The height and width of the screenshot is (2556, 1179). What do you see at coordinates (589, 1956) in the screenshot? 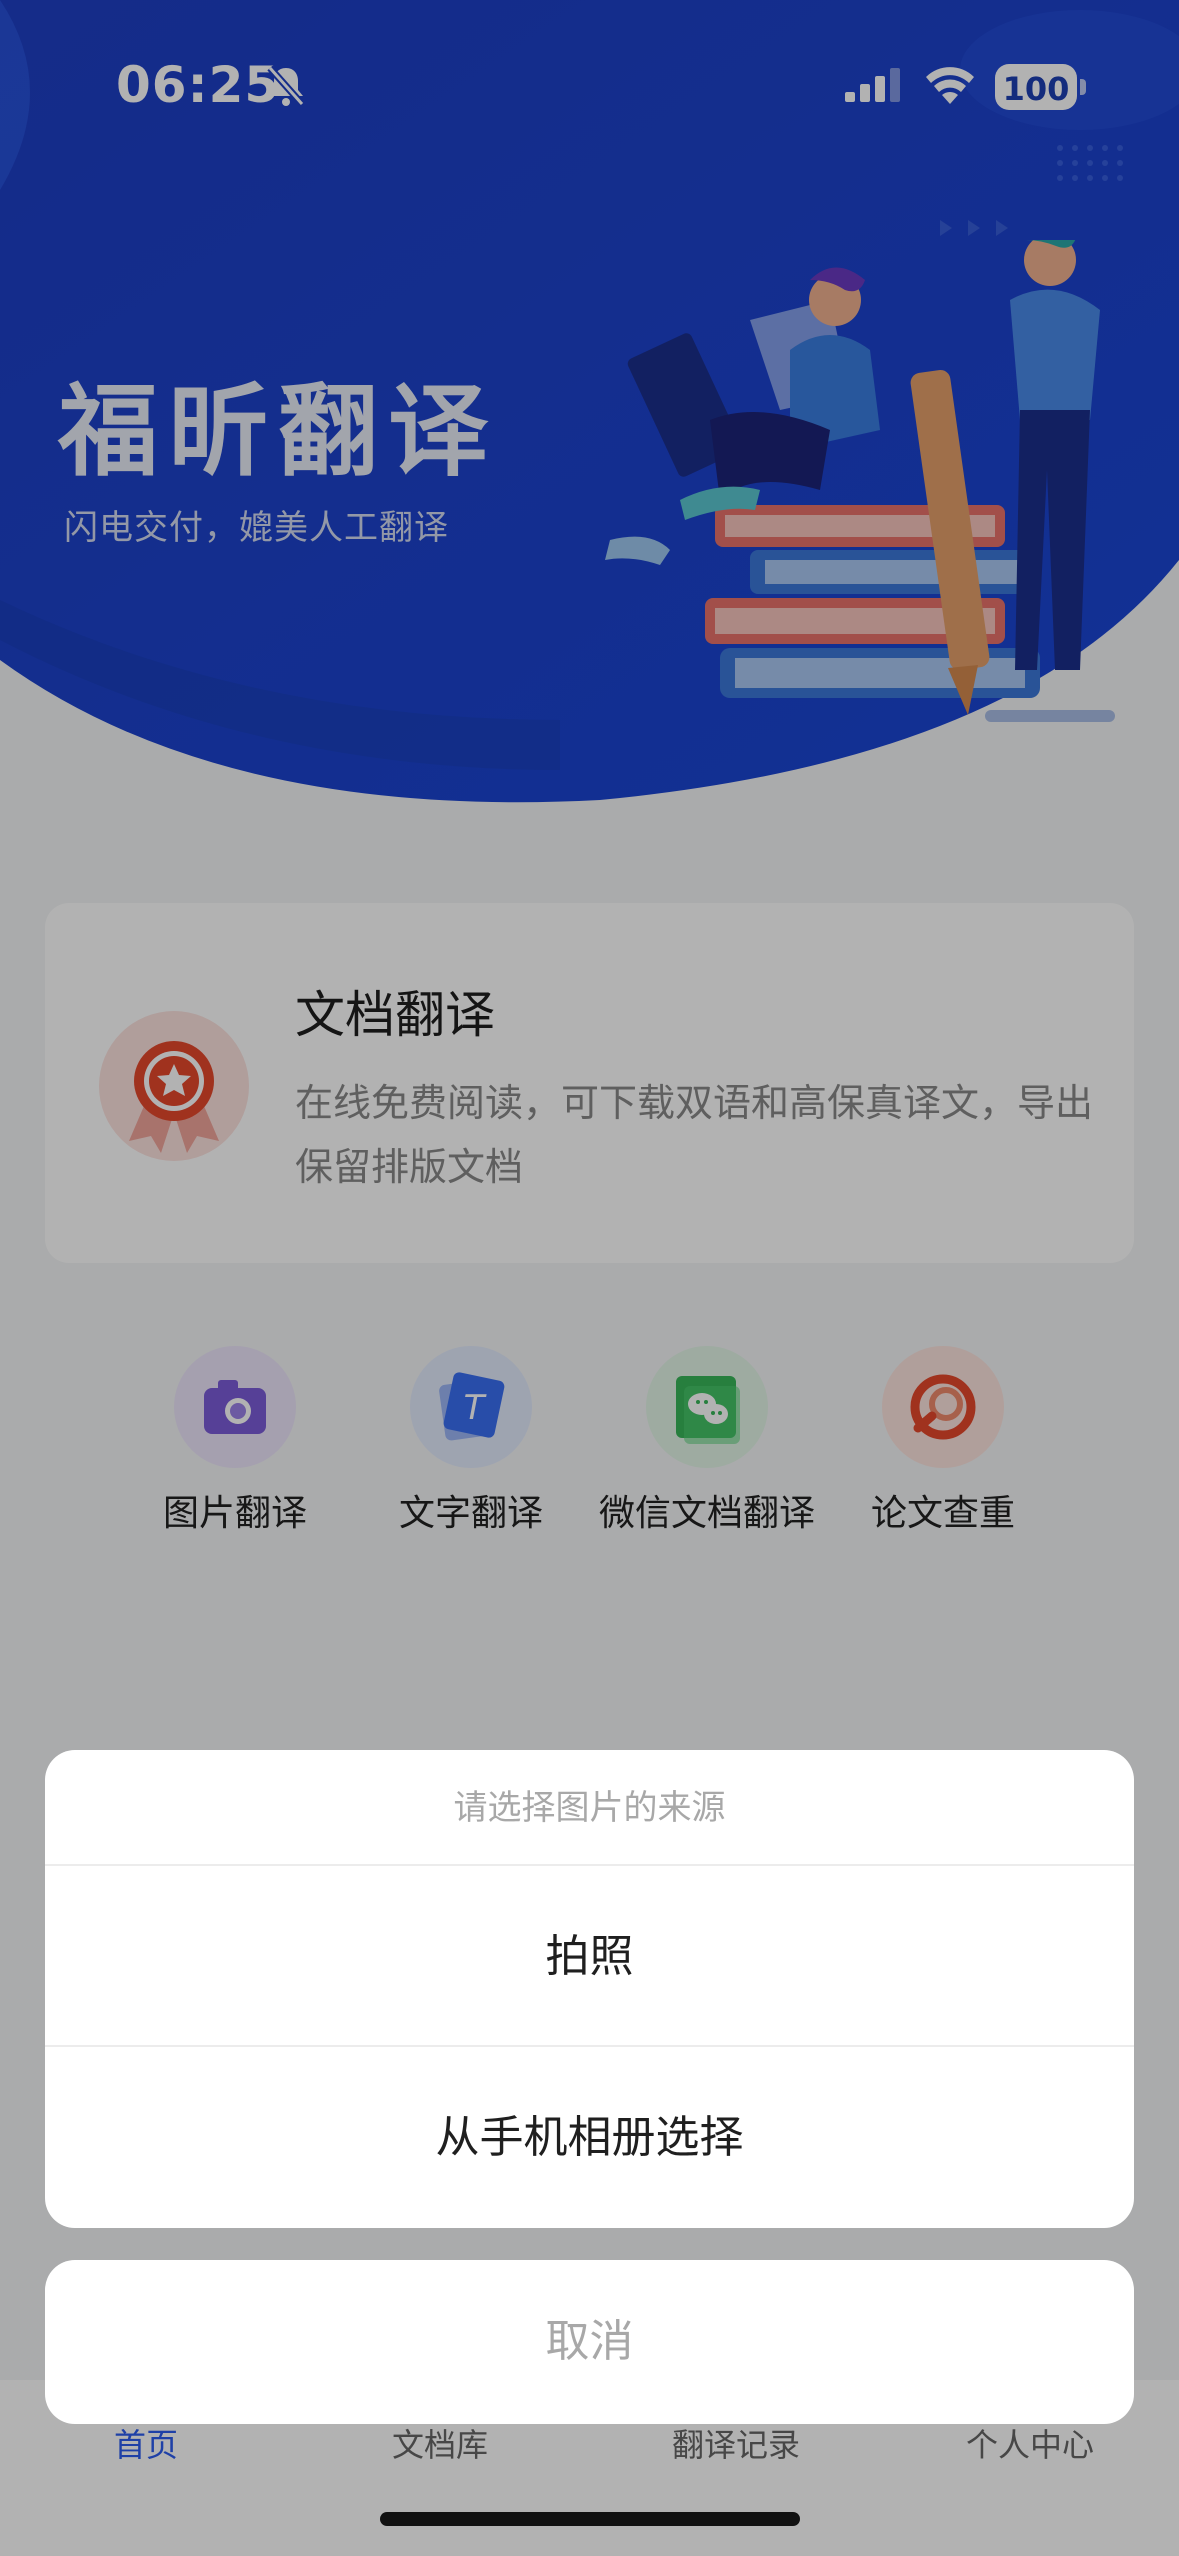
I see `take-photo-option: 拍照` at bounding box center [589, 1956].